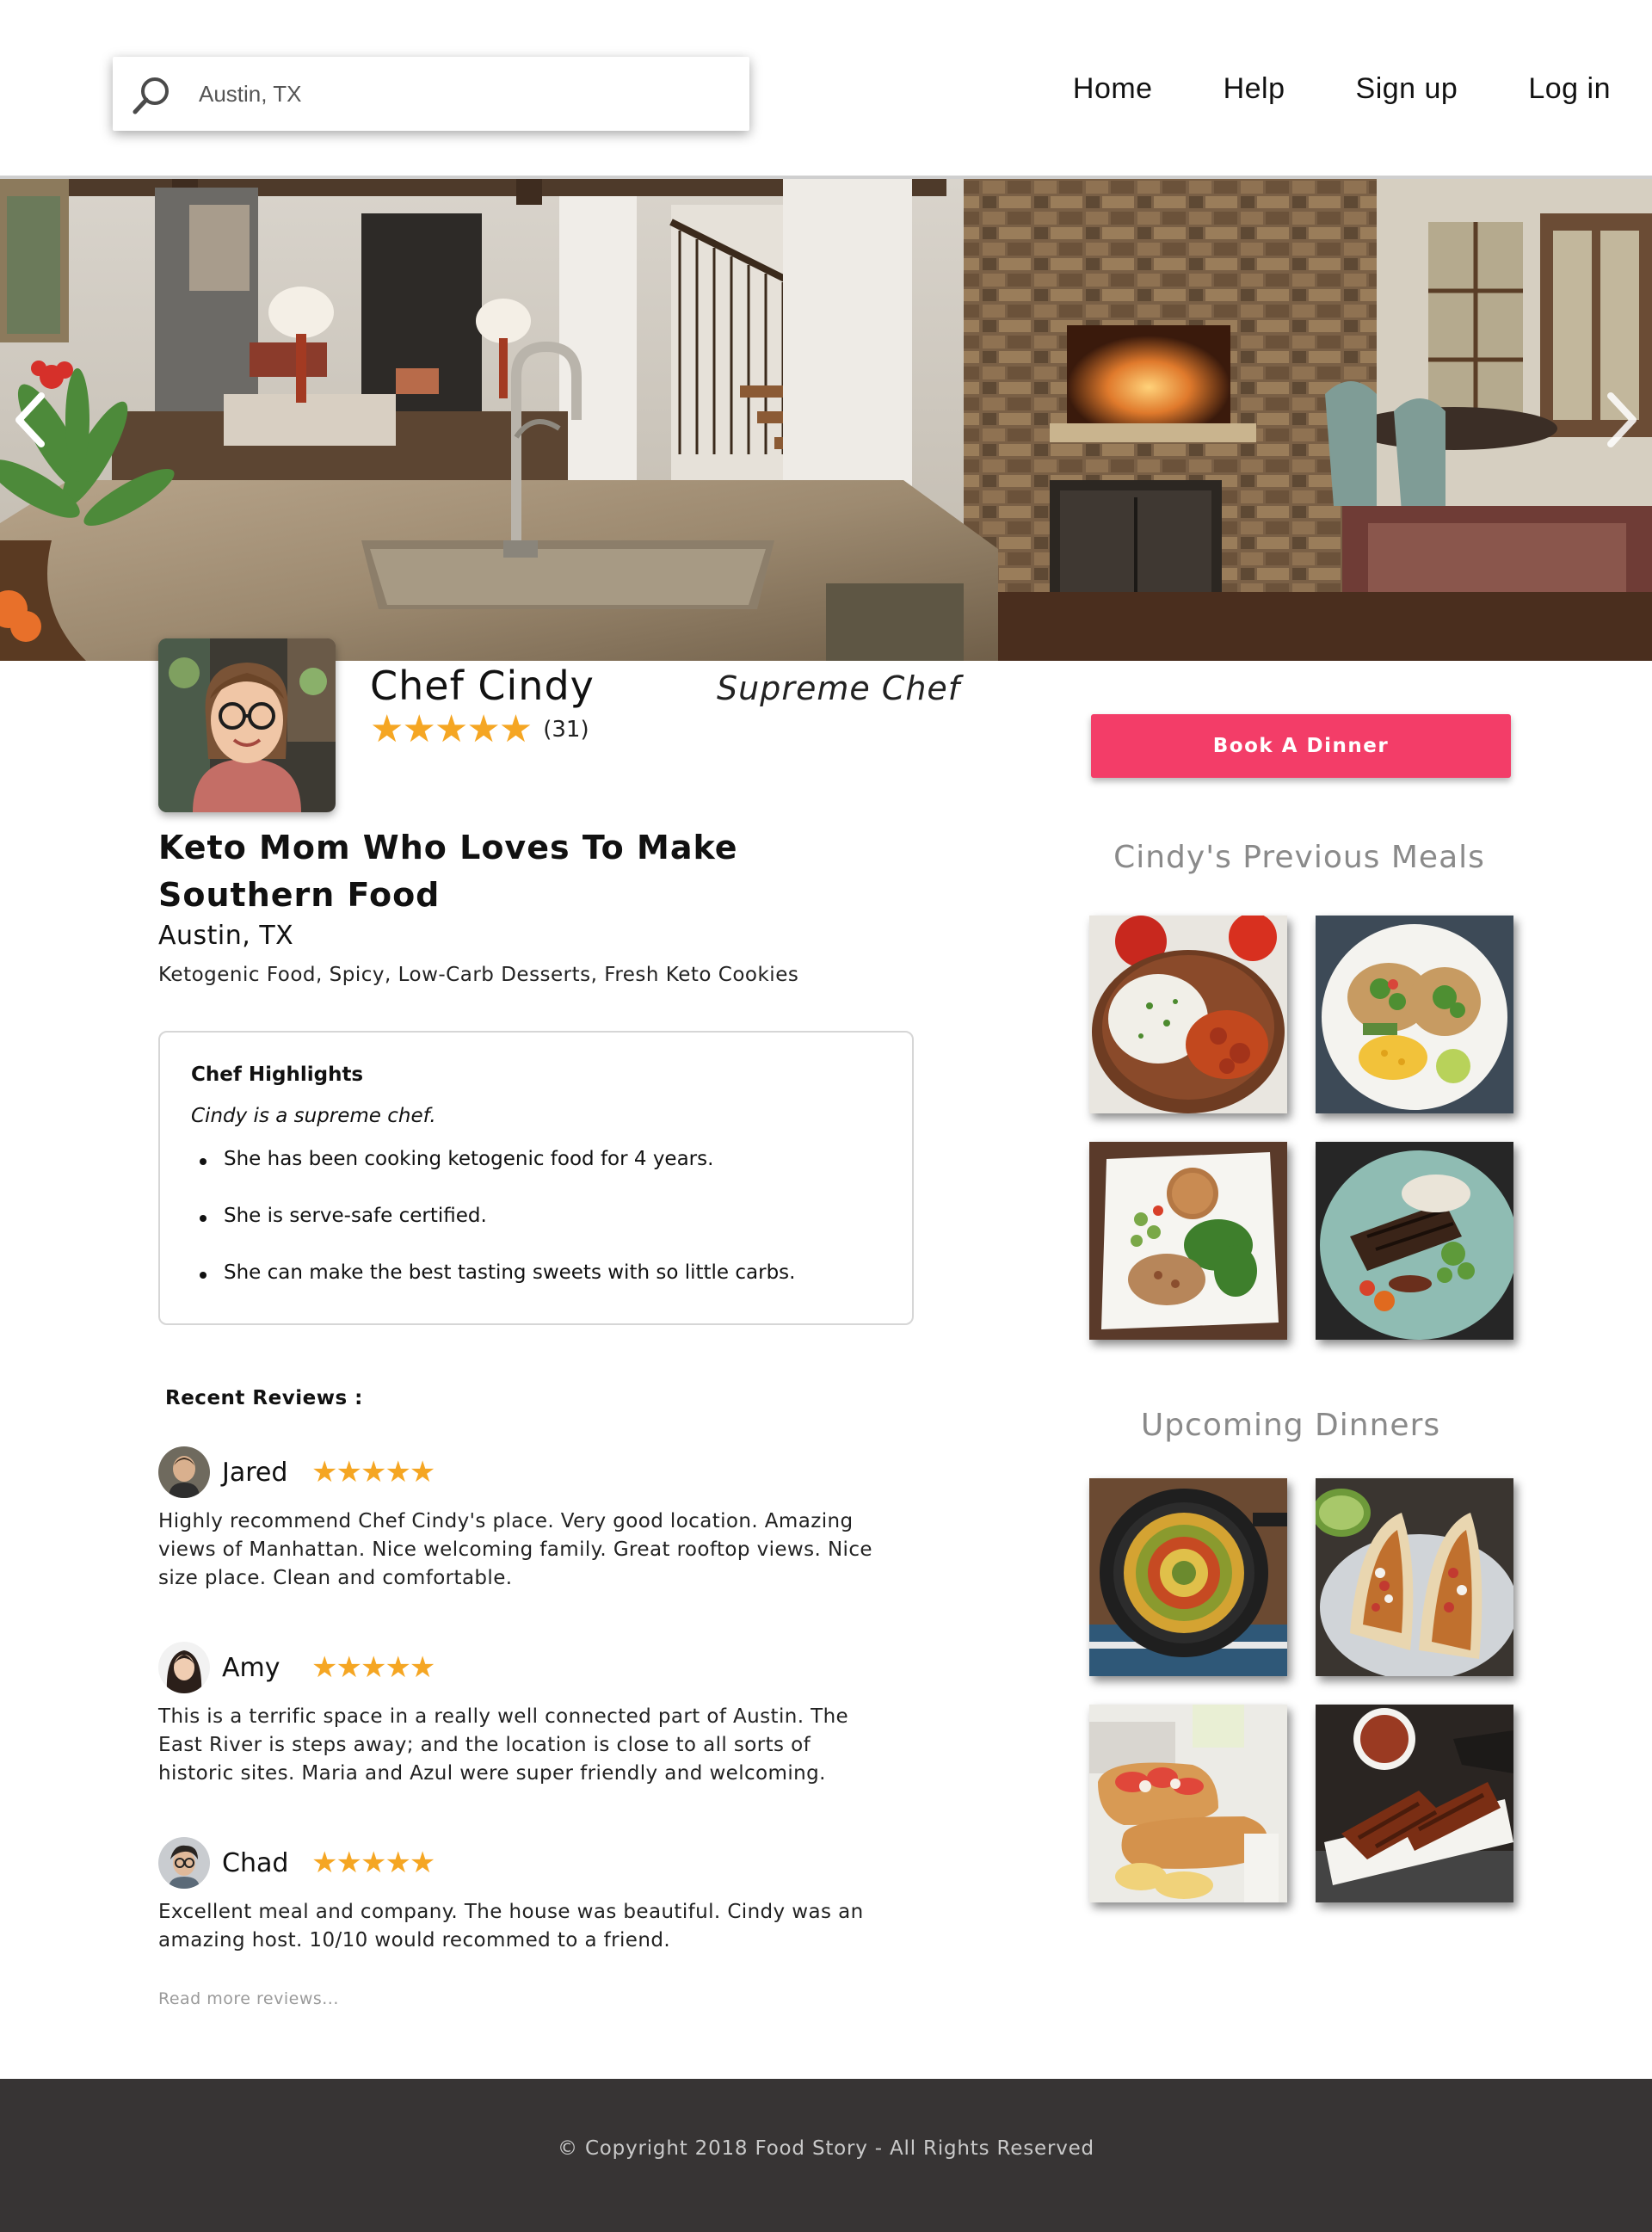  I want to click on chef-title: Supreme Chef, so click(839, 688).